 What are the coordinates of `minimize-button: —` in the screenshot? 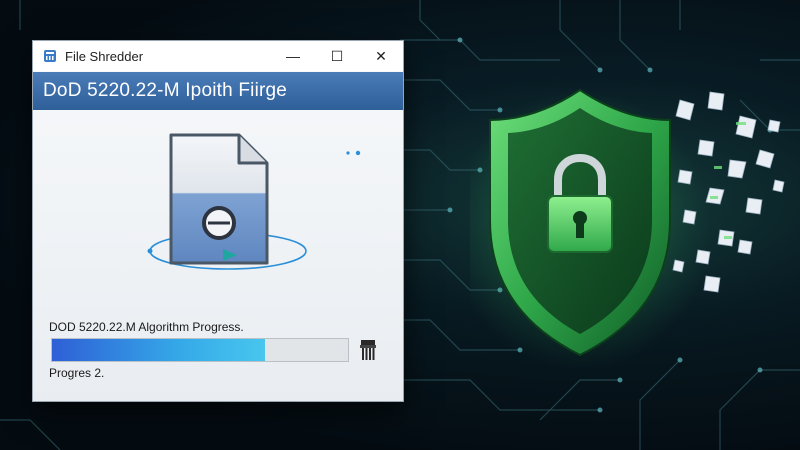 It's located at (293, 56).